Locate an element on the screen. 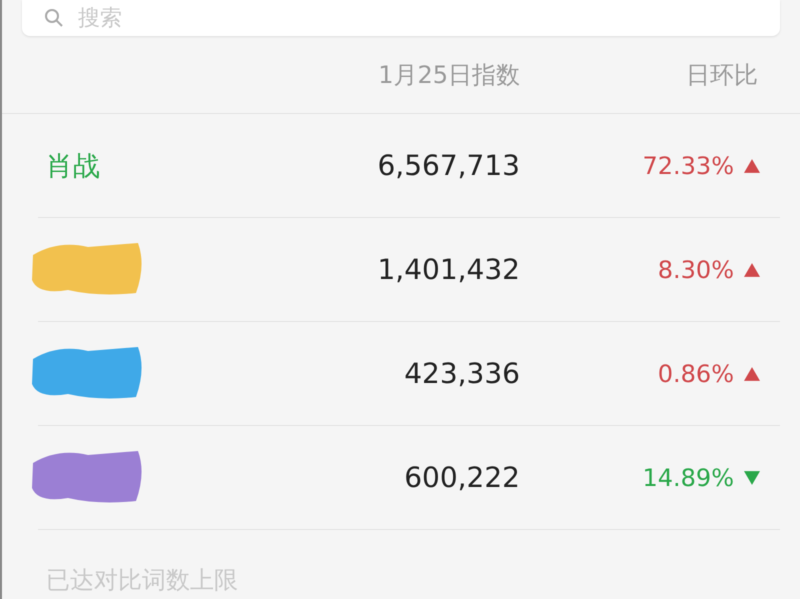  keyword-name: 肖战 is located at coordinates (73, 167).